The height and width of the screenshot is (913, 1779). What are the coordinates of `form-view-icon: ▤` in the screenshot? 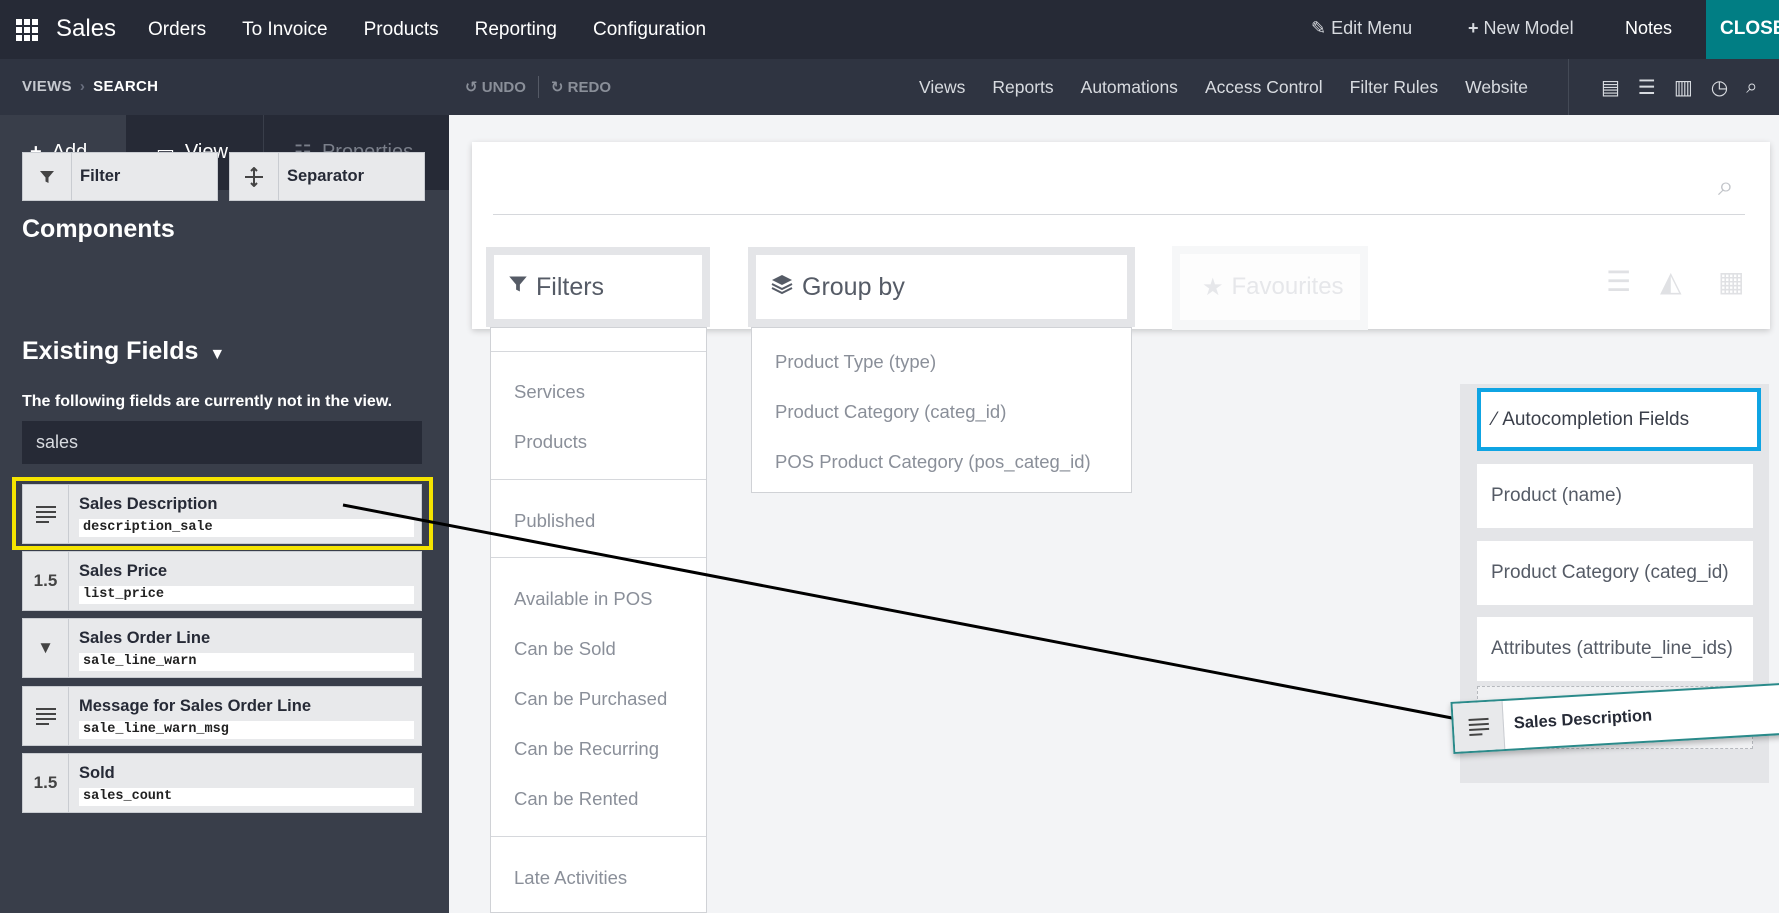 It's located at (1610, 87).